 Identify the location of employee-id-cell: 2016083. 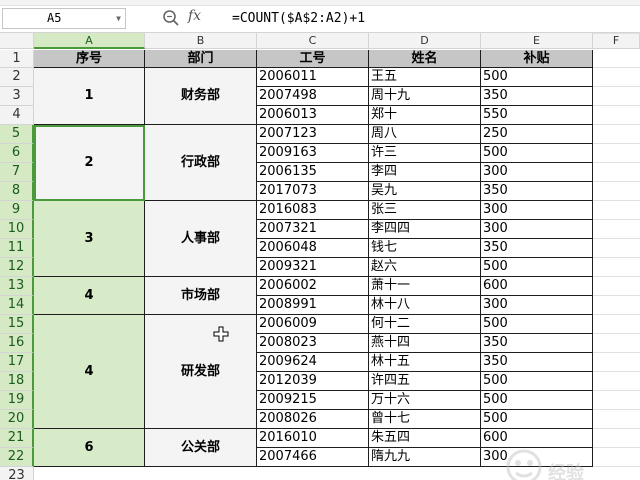
(313, 210).